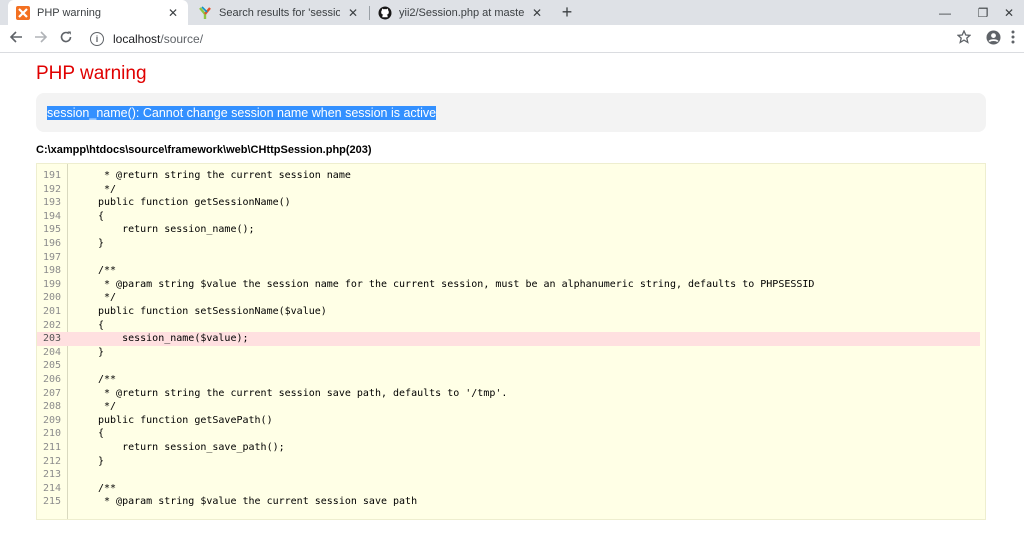 The width and height of the screenshot is (1024, 533). I want to click on address-bar: i localhost/source/, so click(533, 39).